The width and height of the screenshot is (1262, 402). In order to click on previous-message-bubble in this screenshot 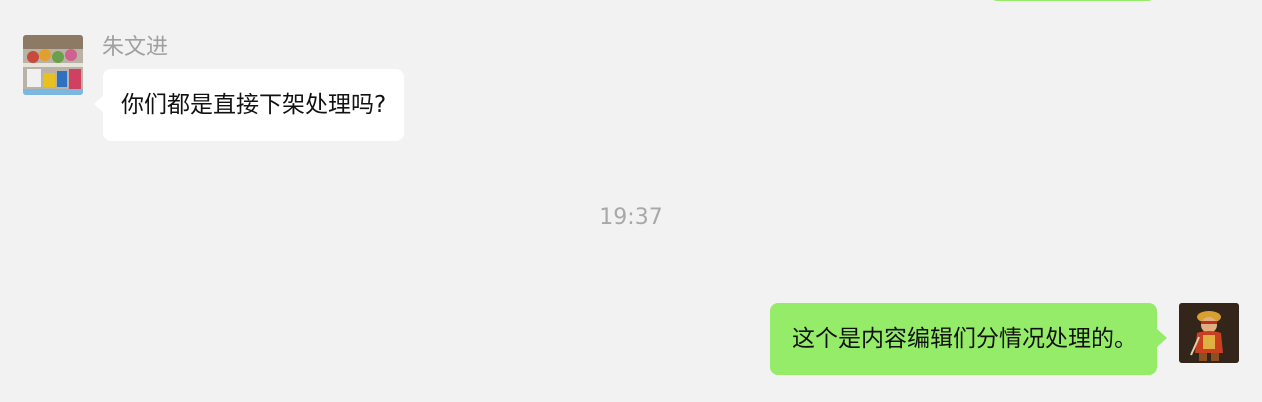, I will do `click(1072, 0)`.